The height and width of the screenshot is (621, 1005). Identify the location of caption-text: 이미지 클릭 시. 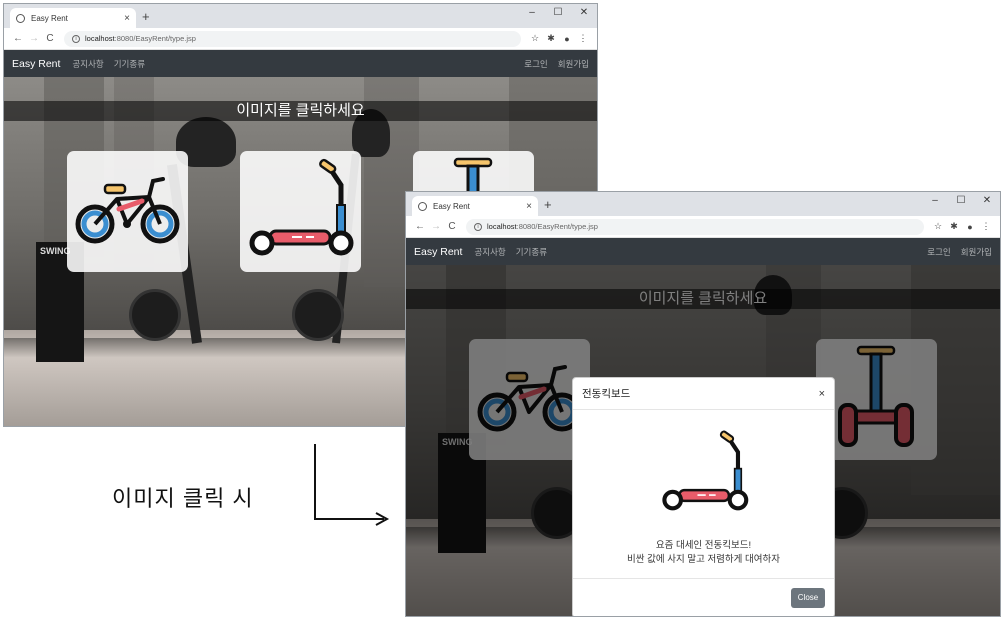
(183, 498).